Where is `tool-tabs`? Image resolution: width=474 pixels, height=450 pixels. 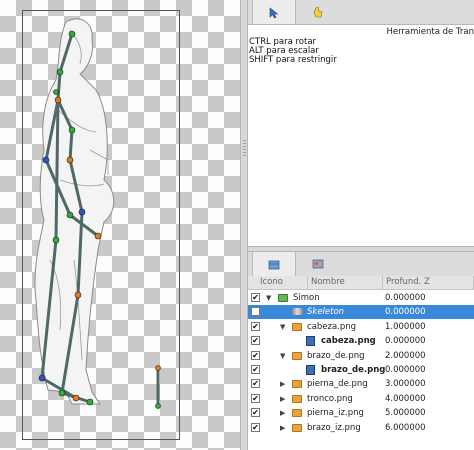 tool-tabs is located at coordinates (361, 12).